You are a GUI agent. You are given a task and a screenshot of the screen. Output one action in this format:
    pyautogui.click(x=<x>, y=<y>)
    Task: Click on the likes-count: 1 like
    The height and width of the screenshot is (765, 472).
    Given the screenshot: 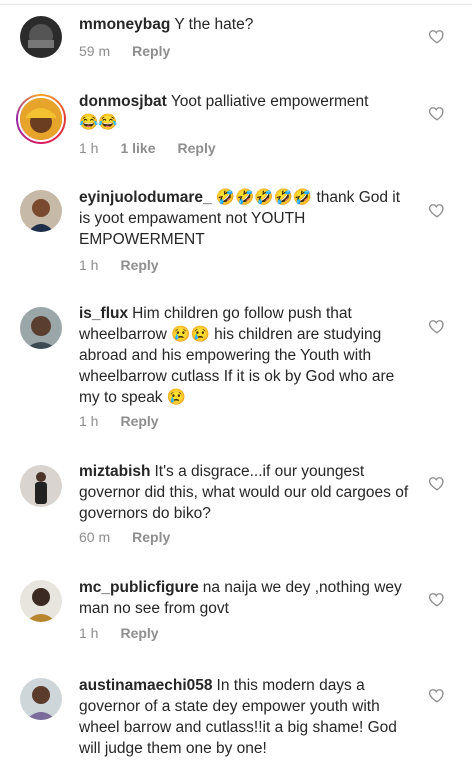 What is the action you would take?
    pyautogui.click(x=137, y=148)
    